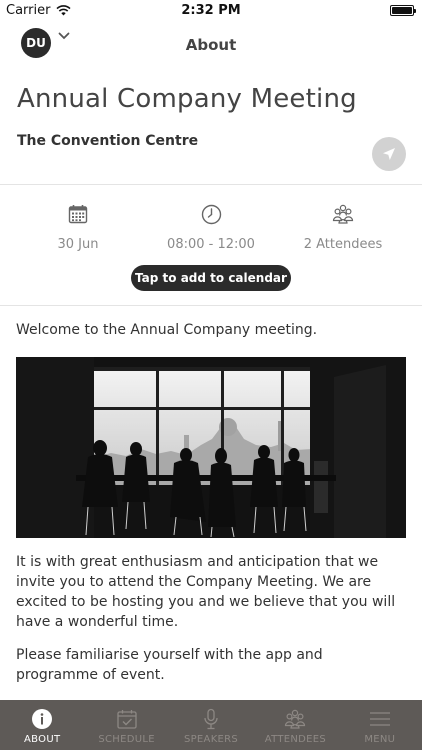  What do you see at coordinates (211, 184) in the screenshot?
I see `header-divider` at bounding box center [211, 184].